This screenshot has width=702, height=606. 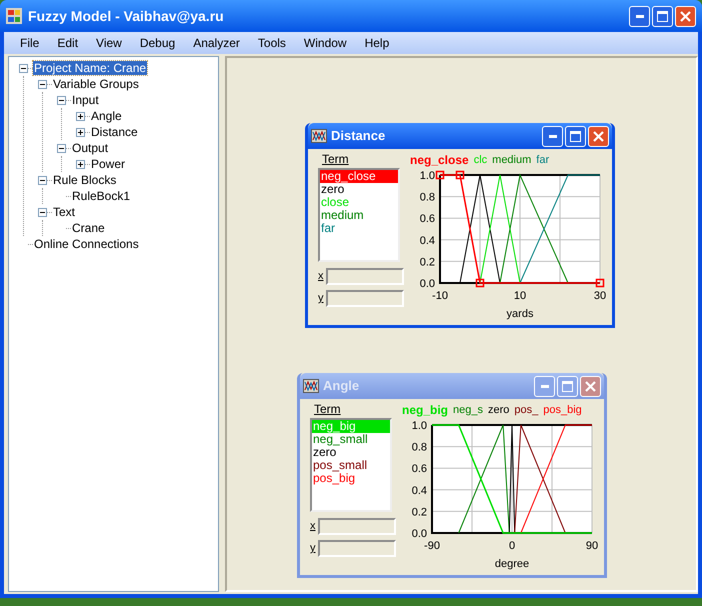 What do you see at coordinates (359, 176) in the screenshot?
I see `term-item: neg_close` at bounding box center [359, 176].